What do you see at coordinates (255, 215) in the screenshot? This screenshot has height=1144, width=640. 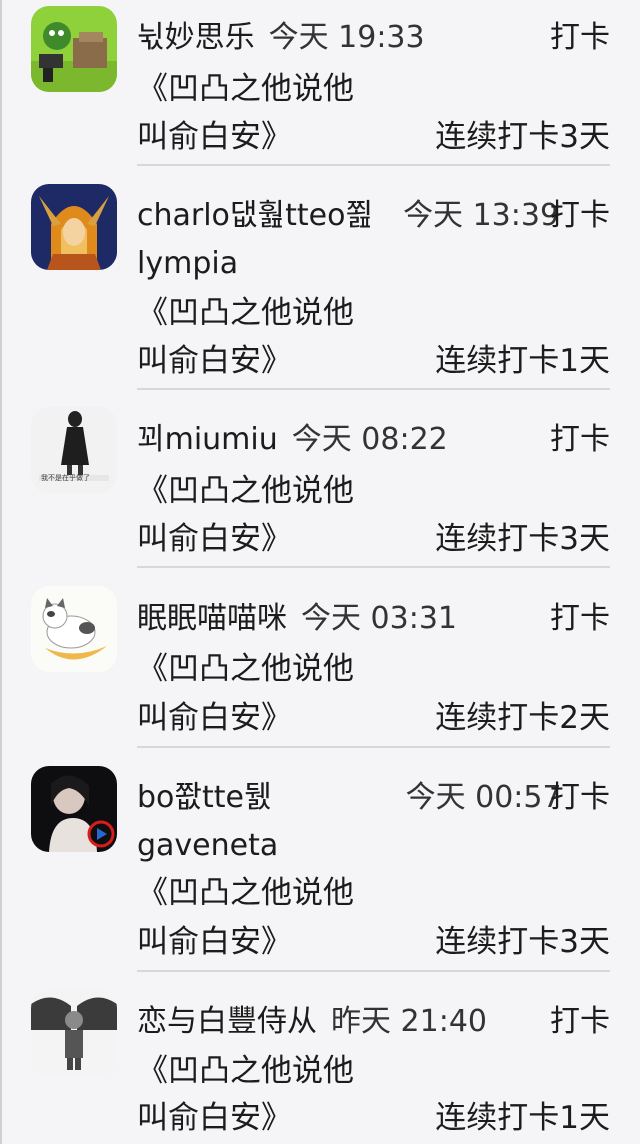 I see `user-name: charlo댒훮tteo쬞` at bounding box center [255, 215].